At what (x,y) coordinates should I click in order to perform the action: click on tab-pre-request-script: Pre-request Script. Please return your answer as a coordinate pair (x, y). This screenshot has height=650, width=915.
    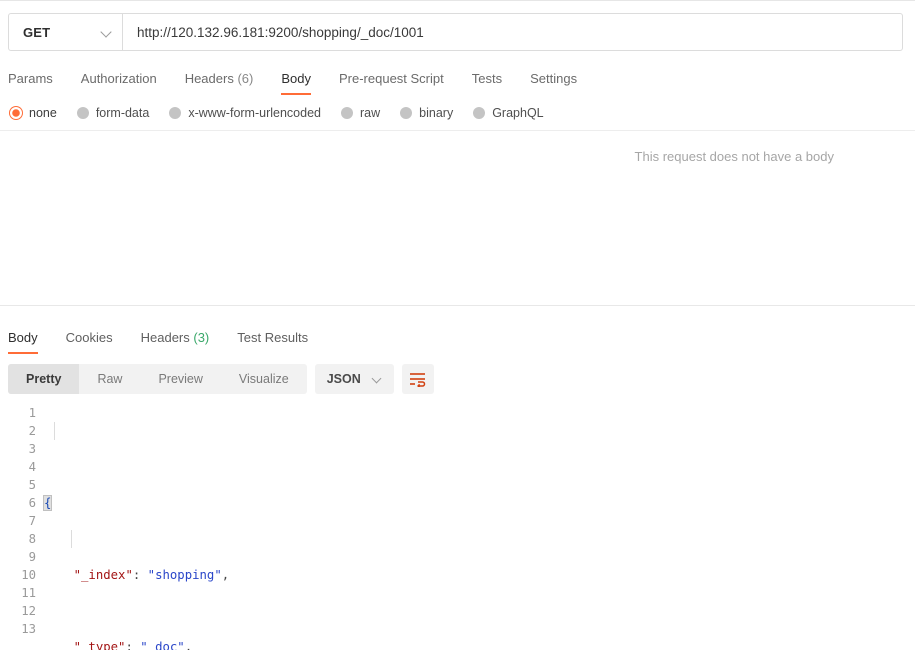
    Looking at the image, I should click on (391, 83).